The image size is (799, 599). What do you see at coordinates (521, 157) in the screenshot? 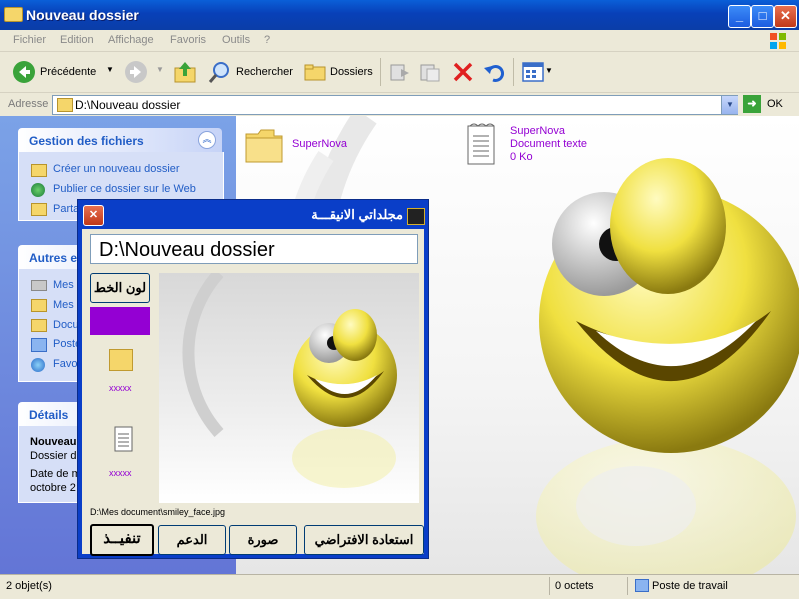
I see `file-size: 0 Ko` at bounding box center [521, 157].